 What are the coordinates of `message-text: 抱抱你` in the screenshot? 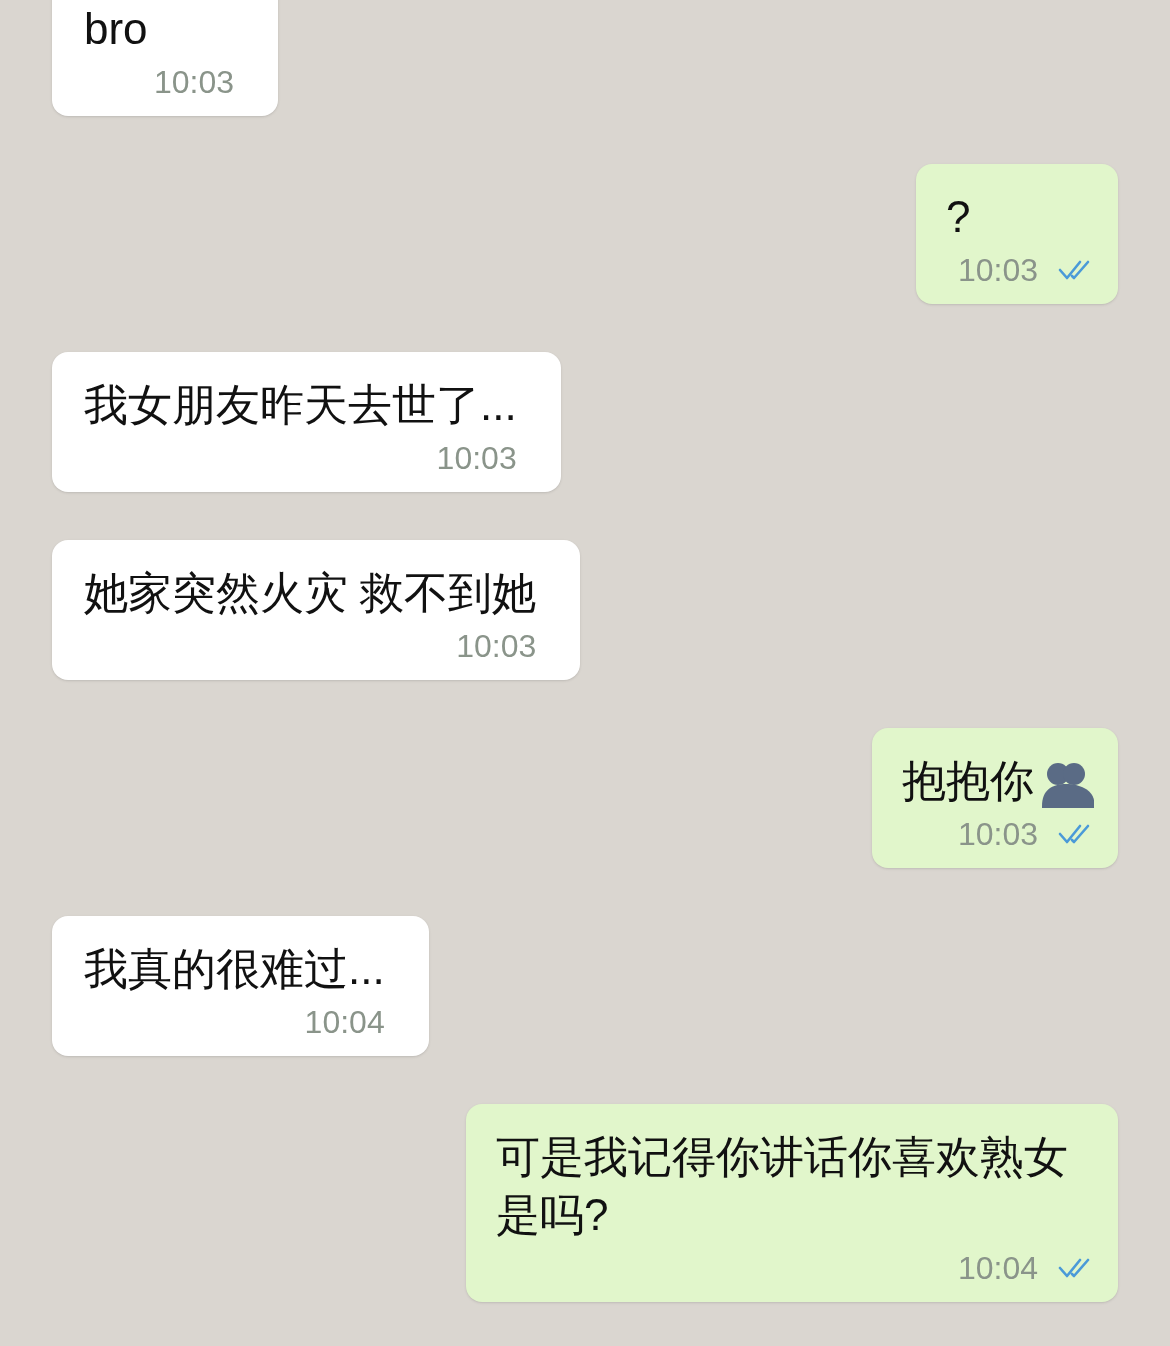 It's located at (968, 781).